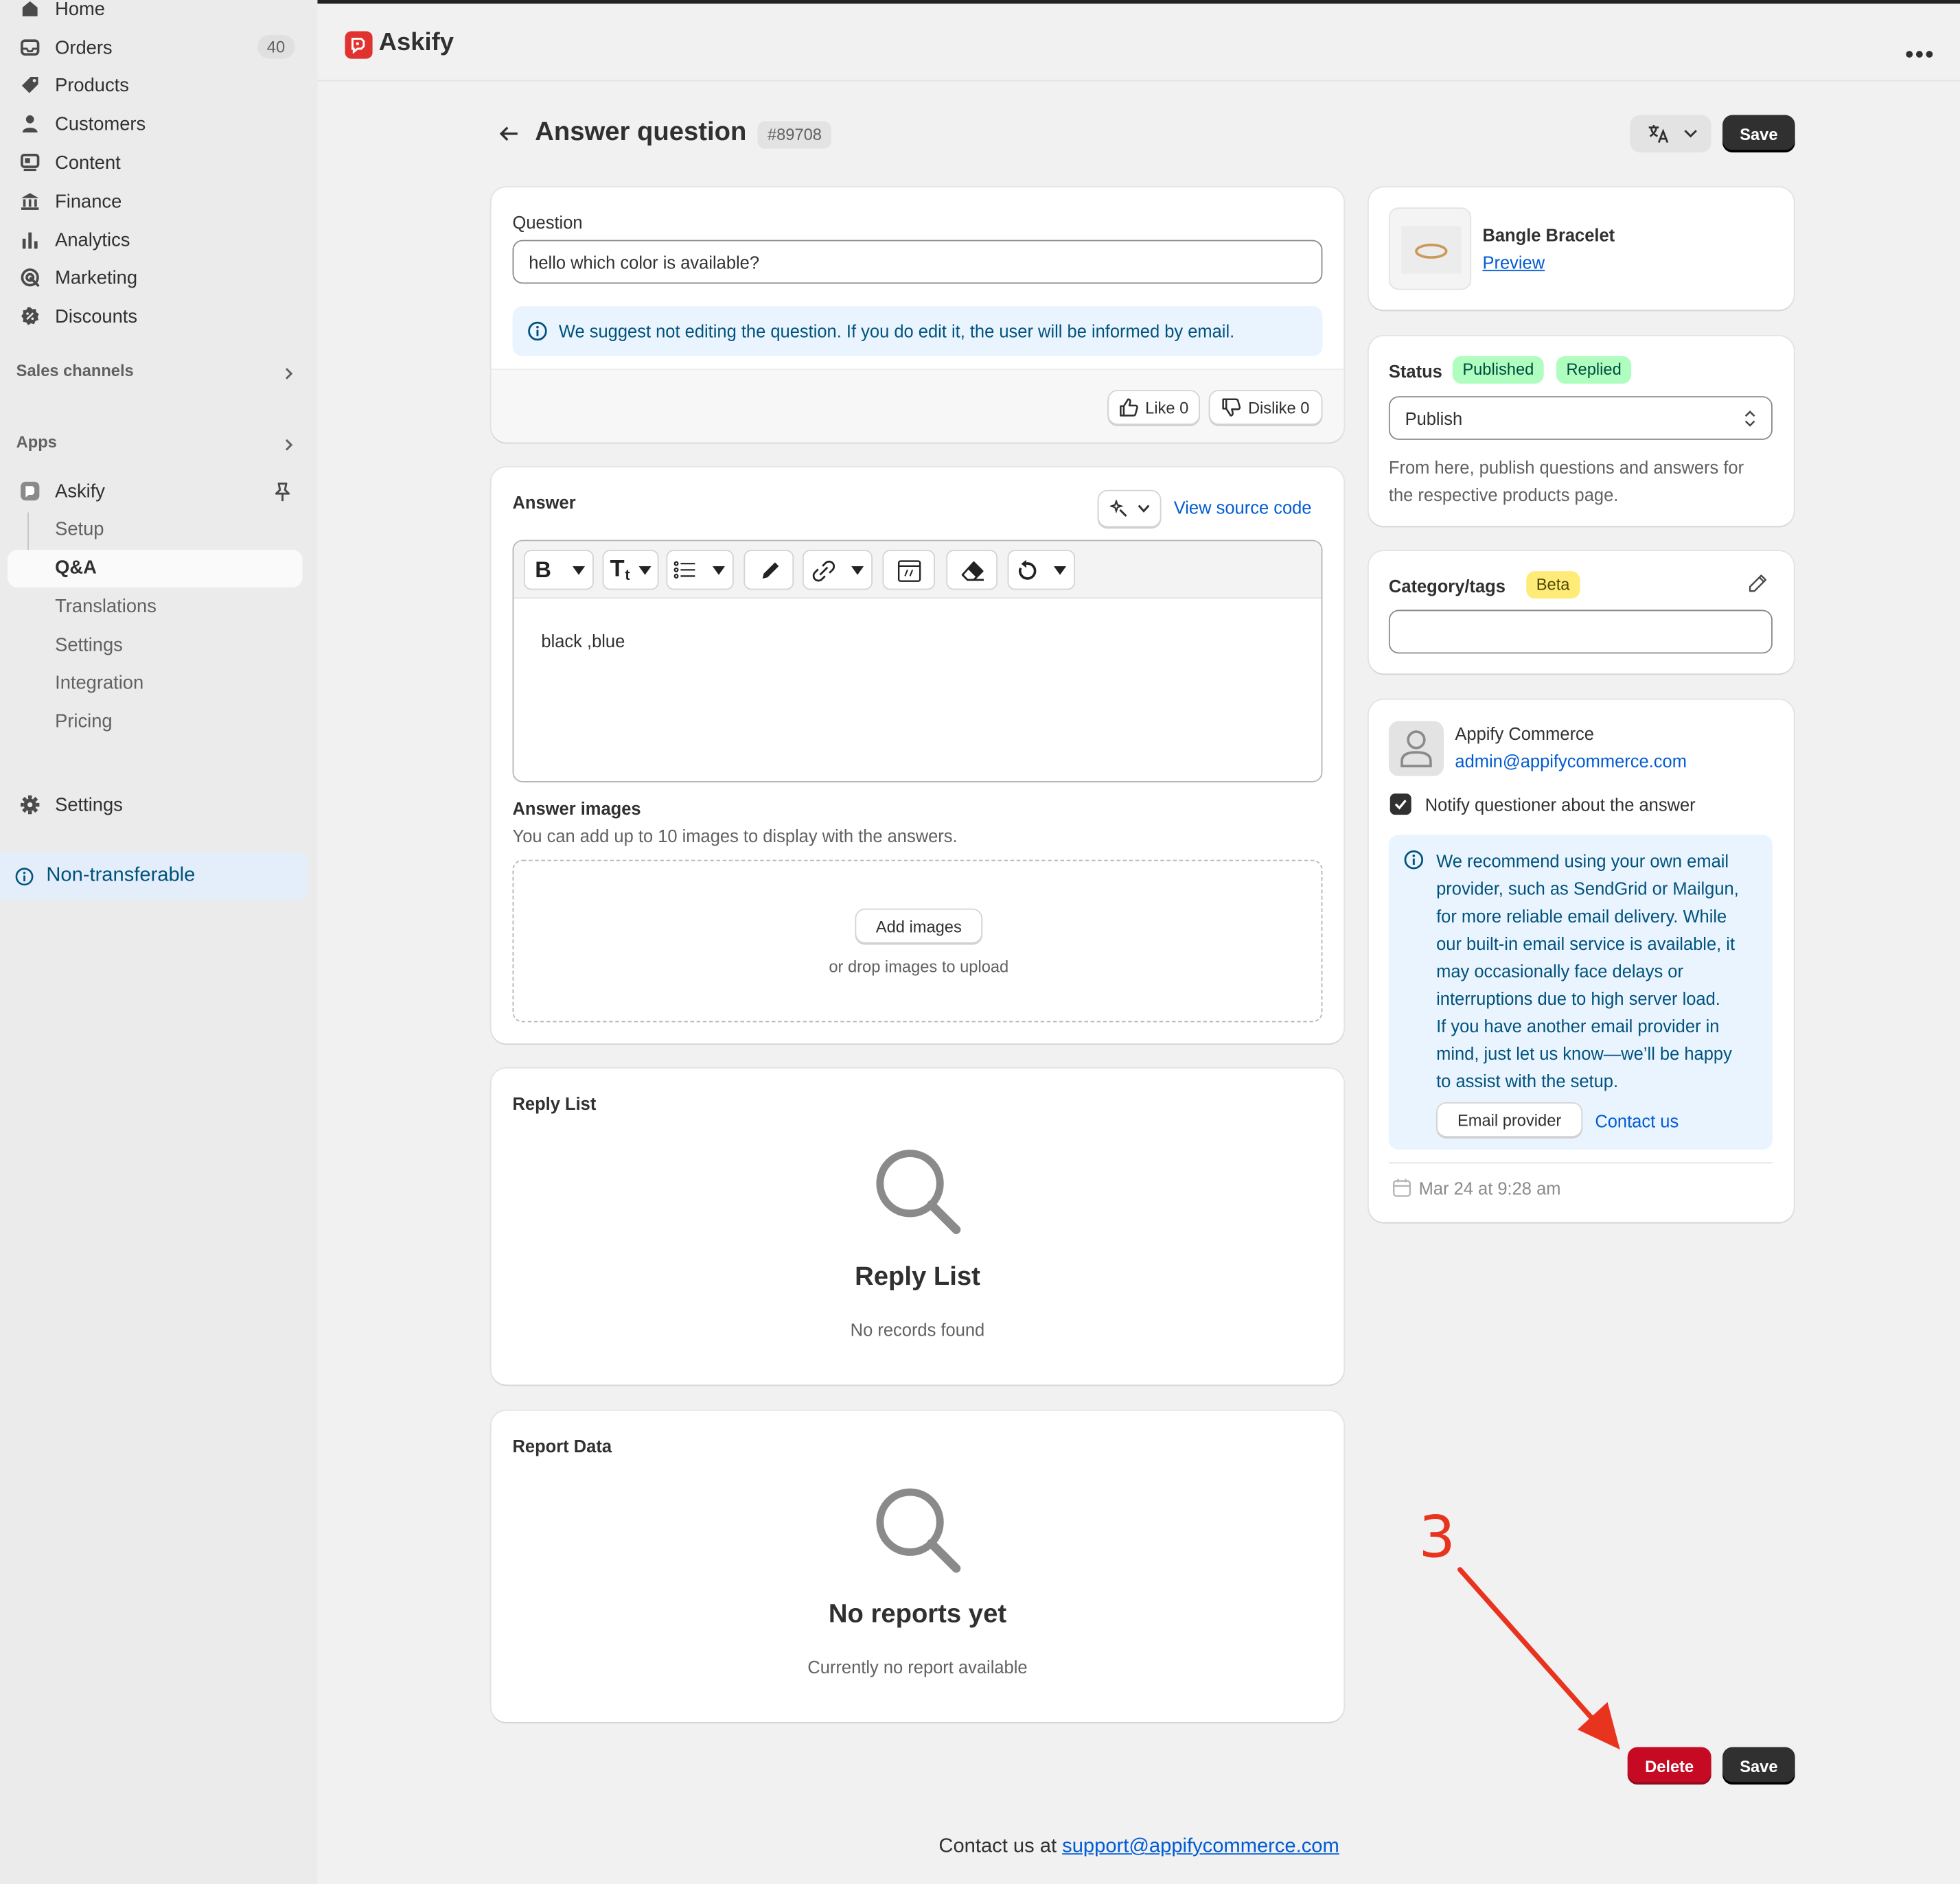 The height and width of the screenshot is (1884, 1960). I want to click on sidebar-item-settings: Settings, so click(153, 805).